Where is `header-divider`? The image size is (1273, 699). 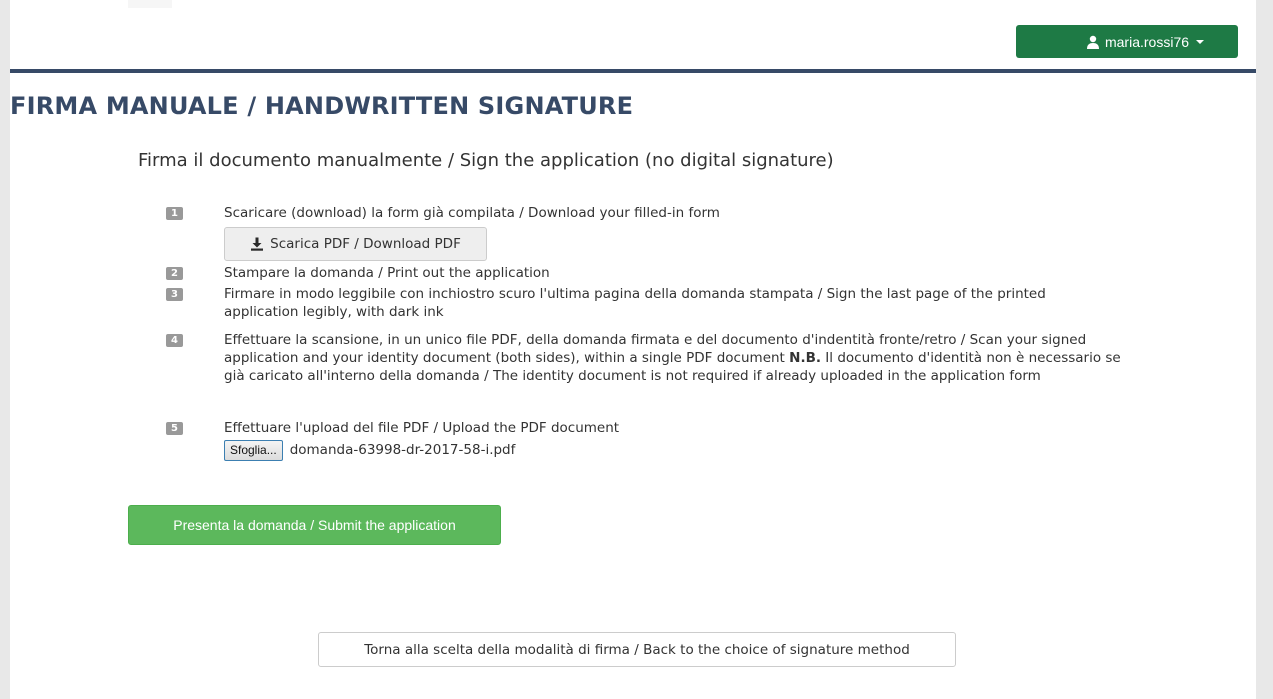
header-divider is located at coordinates (633, 71).